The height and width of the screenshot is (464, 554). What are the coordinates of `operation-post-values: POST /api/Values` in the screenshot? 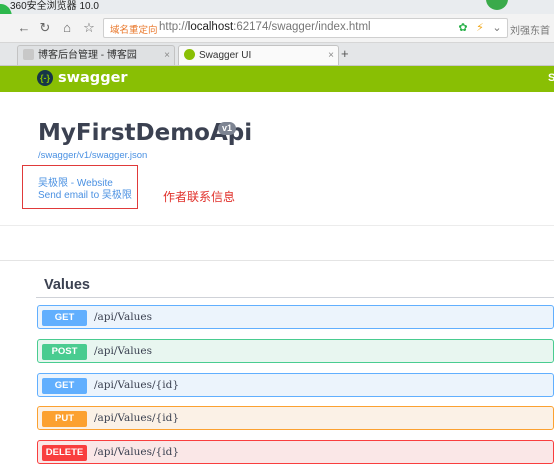 It's located at (295, 351).